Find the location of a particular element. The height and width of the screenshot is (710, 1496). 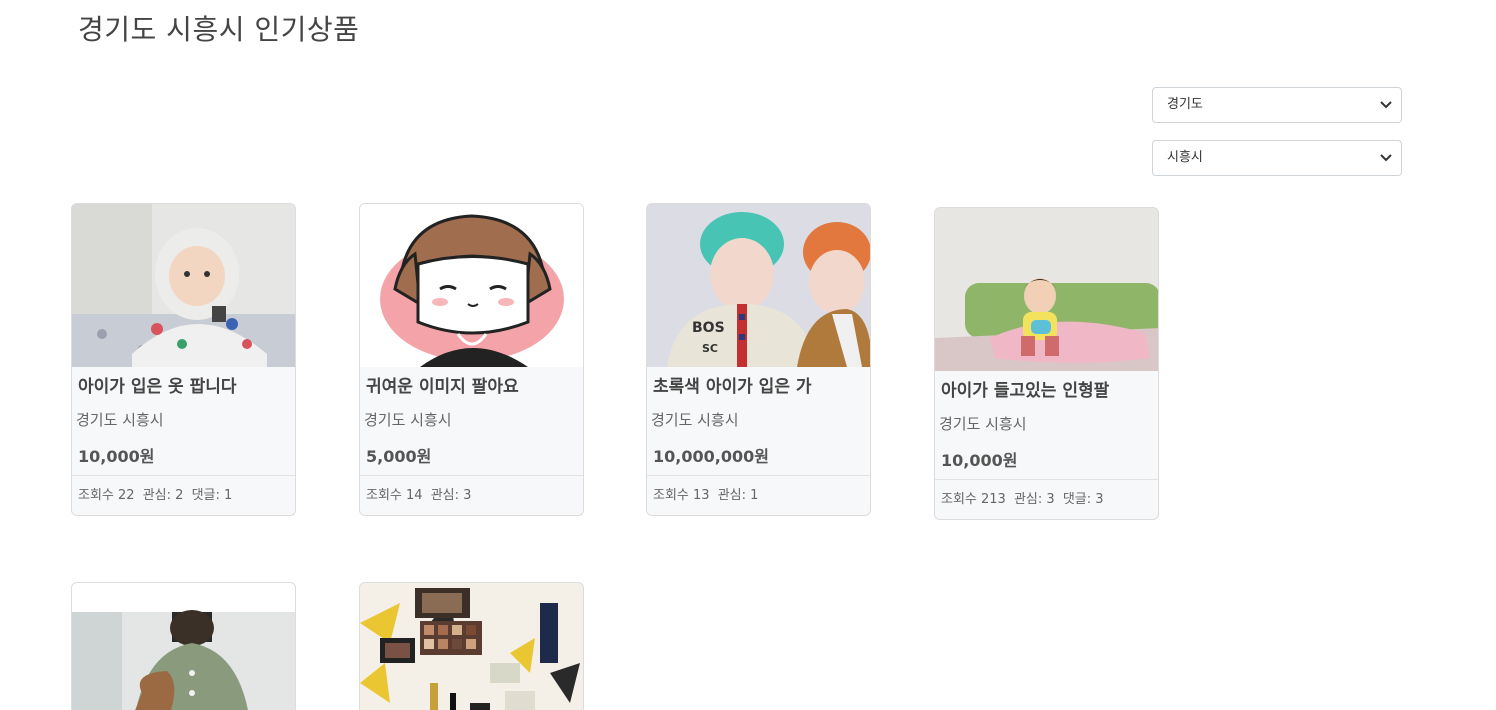

product-stats: 조회수 22 관심: 2 댓글: 1 is located at coordinates (183, 493).